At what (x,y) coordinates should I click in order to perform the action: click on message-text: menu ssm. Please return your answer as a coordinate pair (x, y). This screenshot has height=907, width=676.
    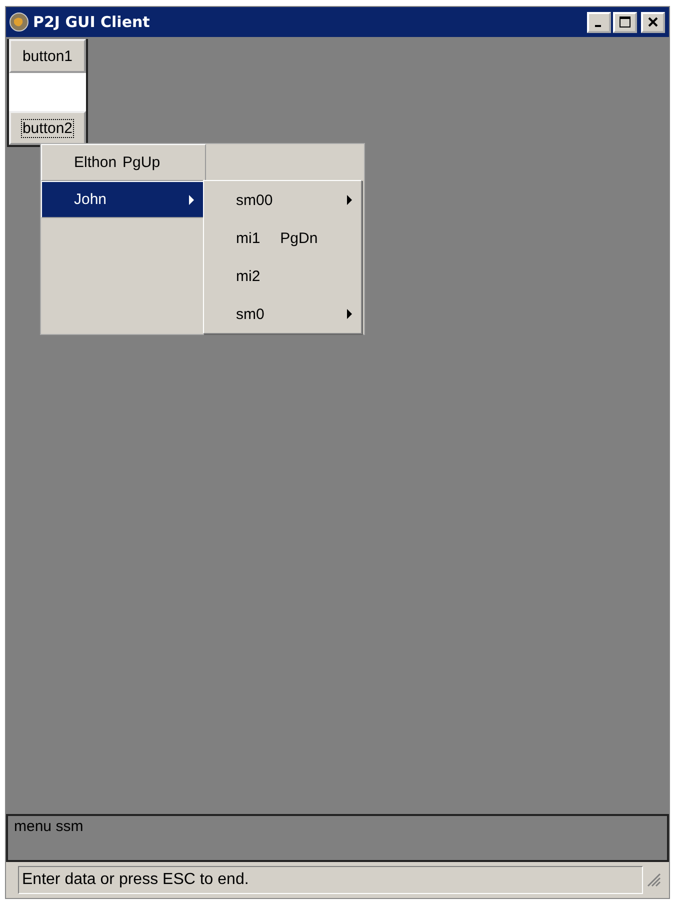
    Looking at the image, I should click on (49, 826).